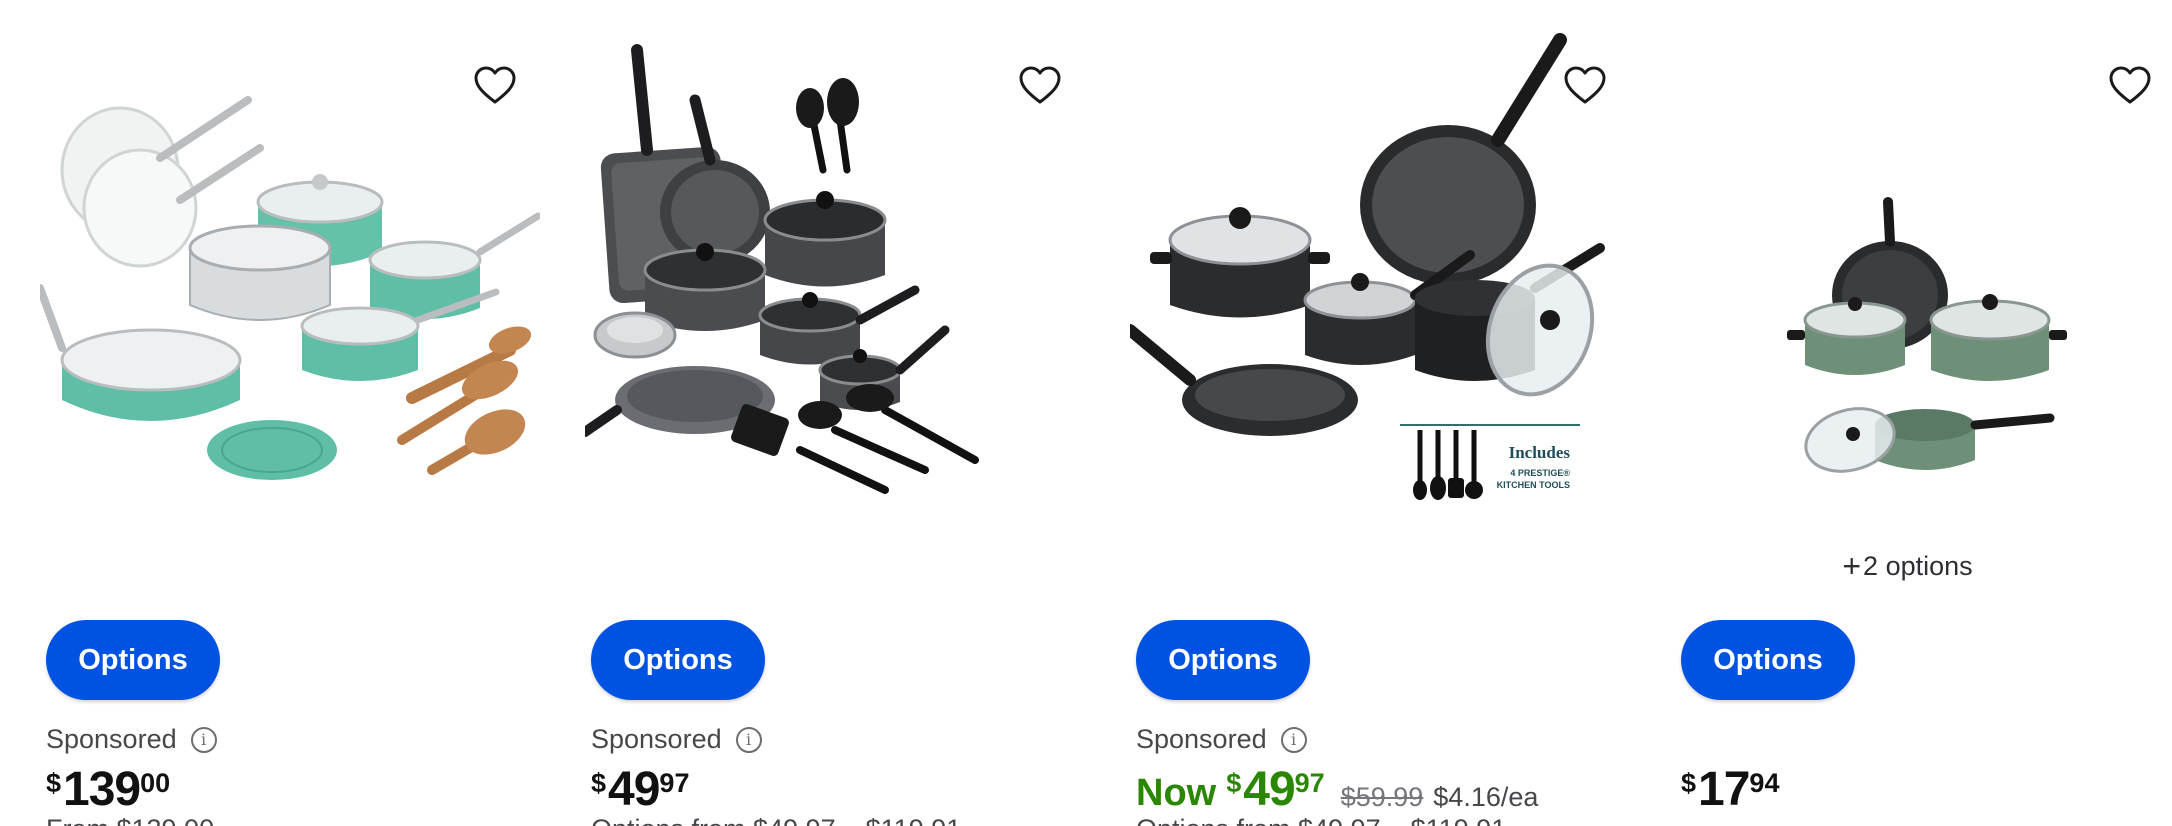 This screenshot has width=2172, height=826. What do you see at coordinates (1852, 566) in the screenshot?
I see `plus-icon: +` at bounding box center [1852, 566].